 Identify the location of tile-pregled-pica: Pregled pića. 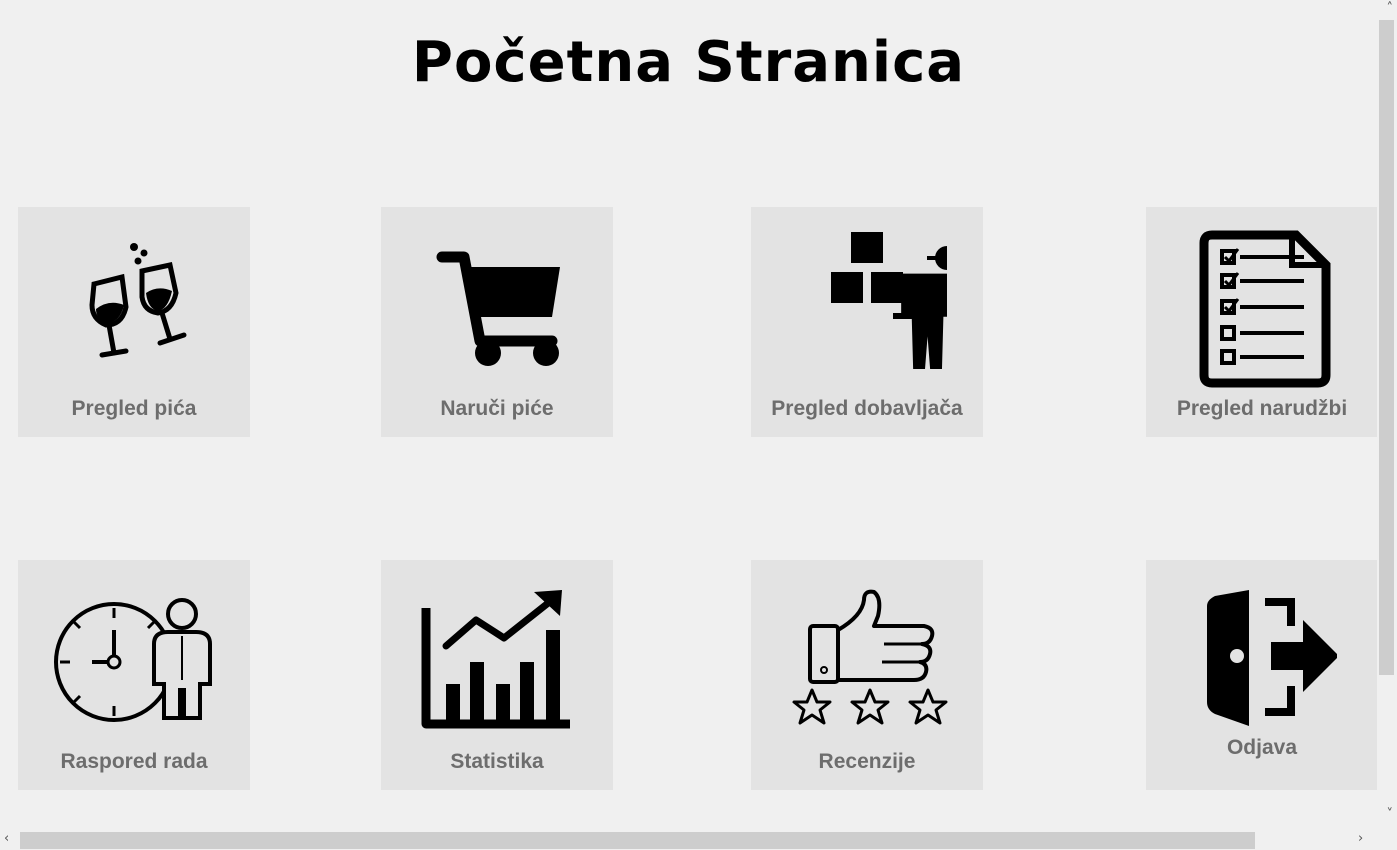
(134, 322).